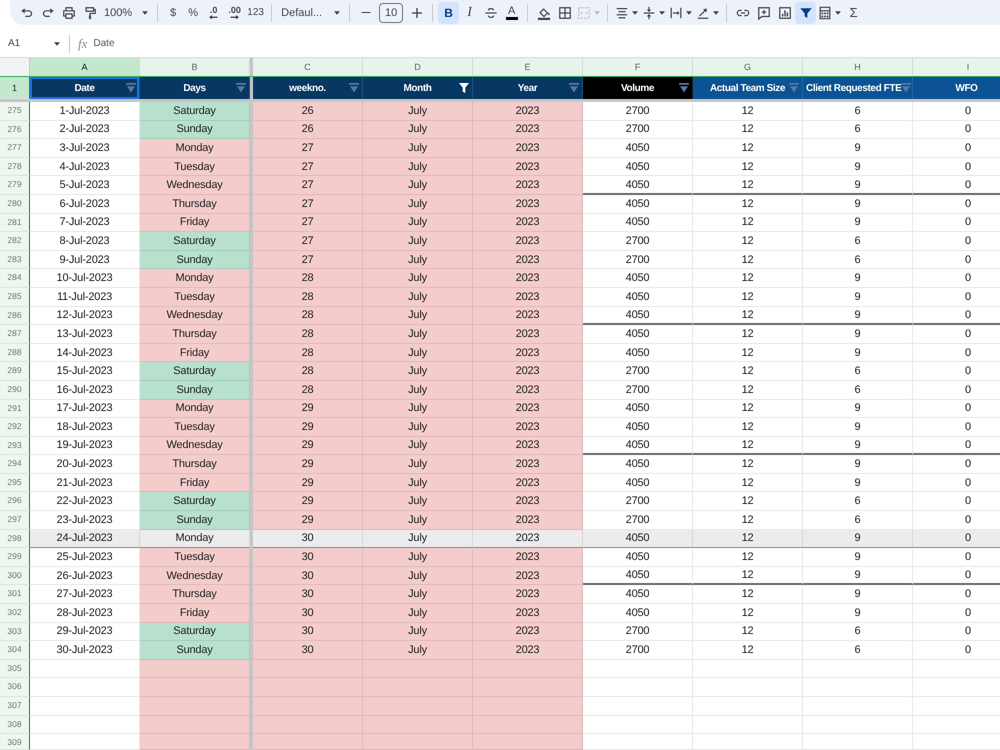 The width and height of the screenshot is (1000, 750). Describe the element at coordinates (235, 17) in the screenshot. I see `right-arrow-icon` at that location.